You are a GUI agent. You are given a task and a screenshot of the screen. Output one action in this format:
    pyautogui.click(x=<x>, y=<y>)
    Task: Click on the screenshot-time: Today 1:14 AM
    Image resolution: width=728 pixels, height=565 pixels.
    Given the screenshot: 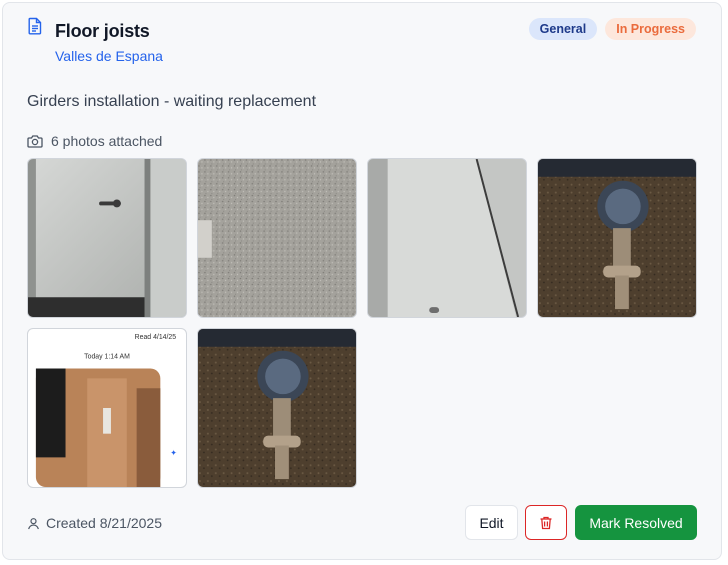 What is the action you would take?
    pyautogui.click(x=107, y=357)
    